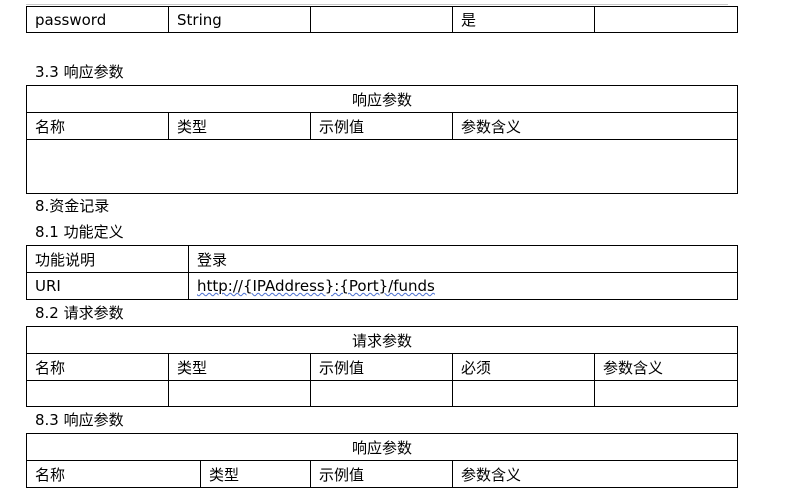 This screenshot has height=488, width=790. What do you see at coordinates (463, 259) in the screenshot?
I see `func-value-cell: 登录` at bounding box center [463, 259].